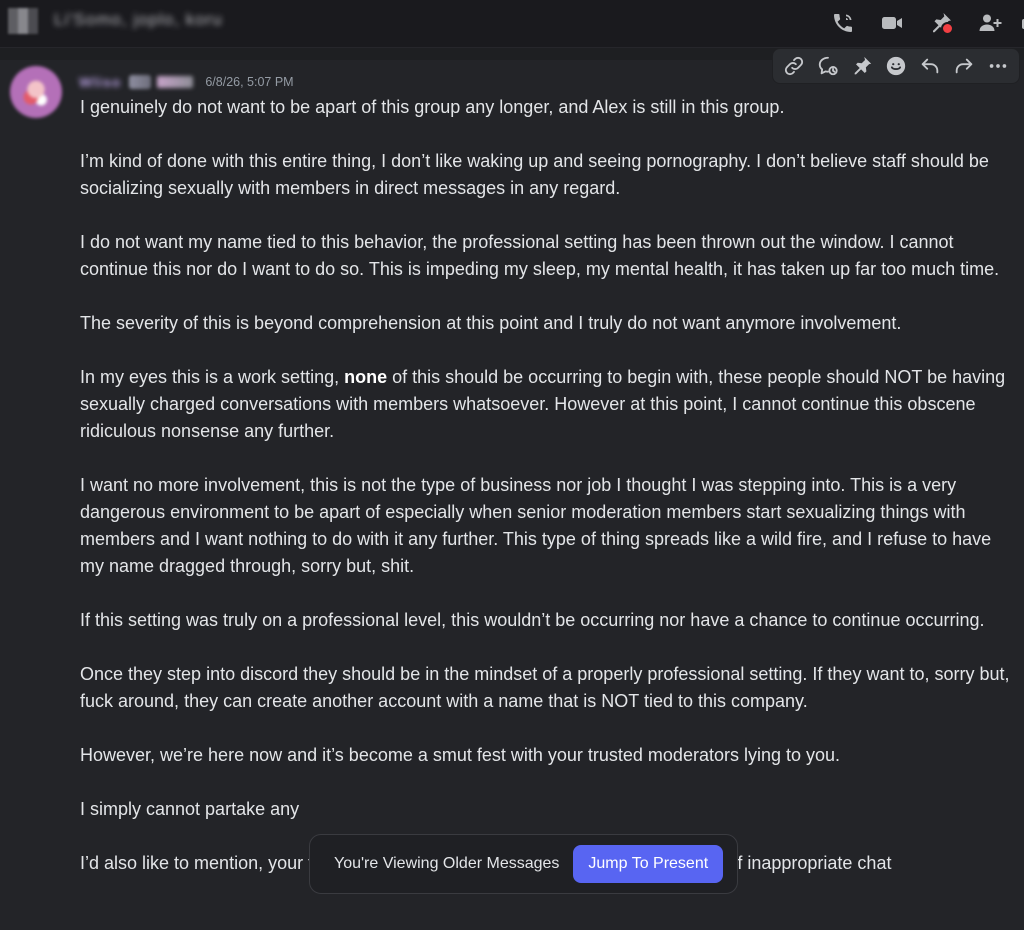  What do you see at coordinates (36, 92) in the screenshot?
I see `avatar` at bounding box center [36, 92].